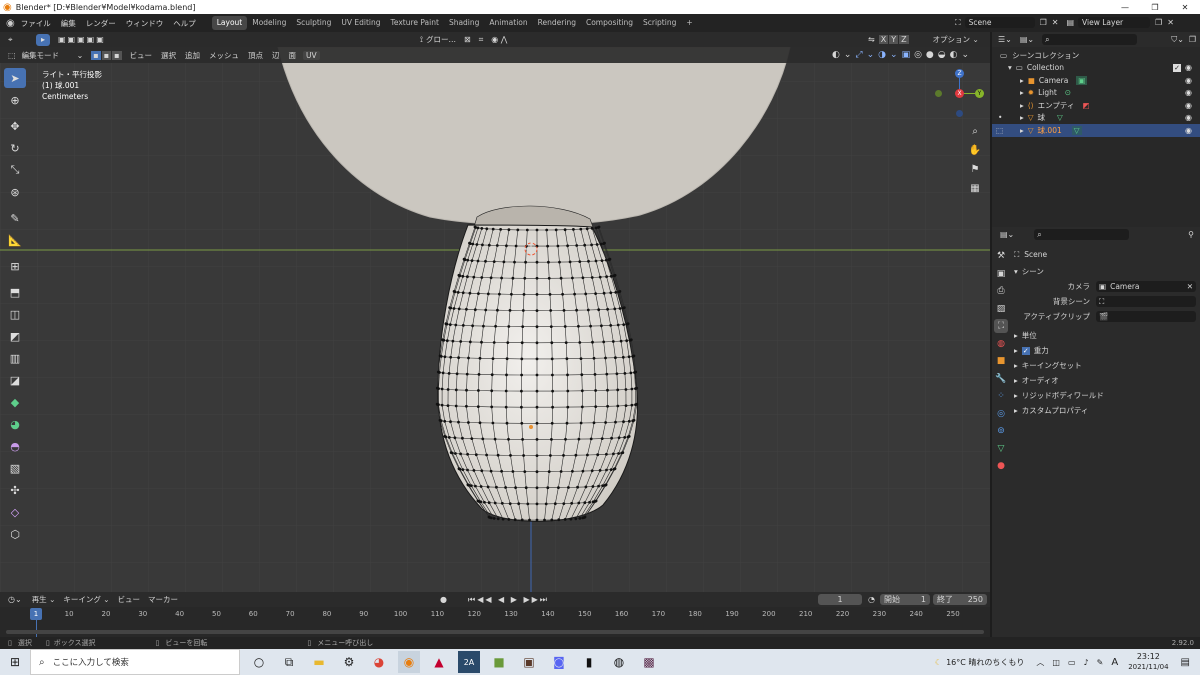 This screenshot has height=675, width=1200. I want to click on menu-render: レンダー, so click(101, 23).